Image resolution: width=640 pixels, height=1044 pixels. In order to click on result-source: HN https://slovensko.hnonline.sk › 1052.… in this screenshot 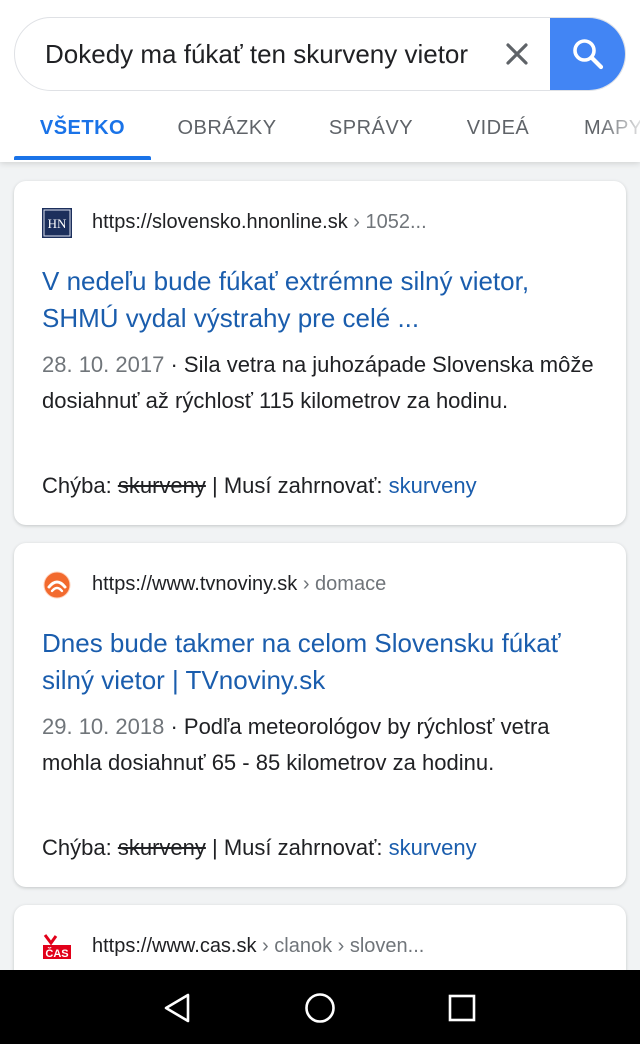, I will do `click(322, 222)`.